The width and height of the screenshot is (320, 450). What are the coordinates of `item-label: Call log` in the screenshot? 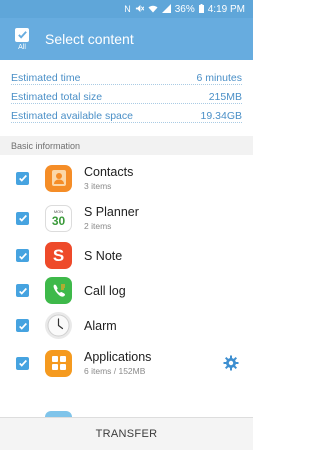 It's located at (105, 290).